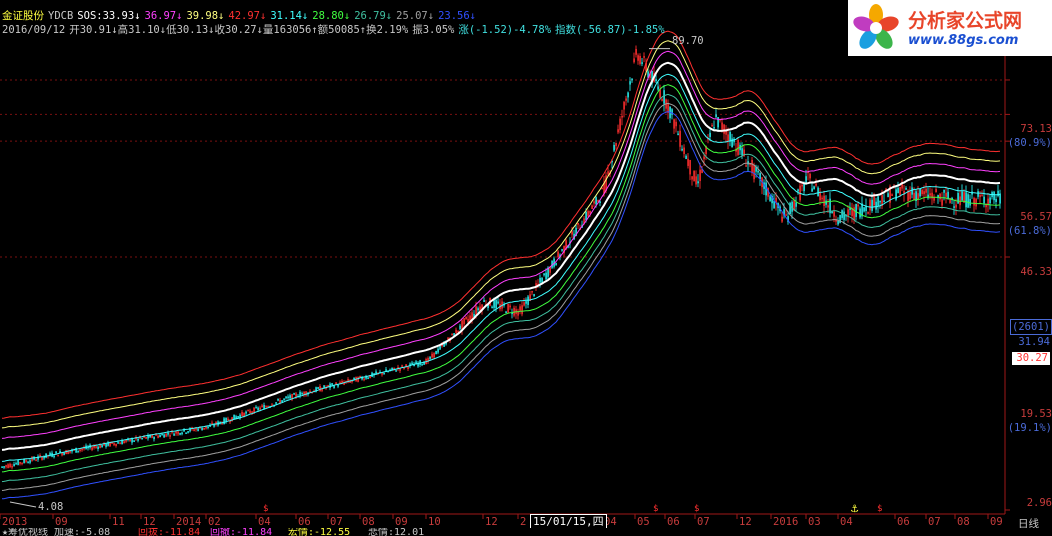  I want to click on price-tick-pct: (61.8%), so click(1029, 231).